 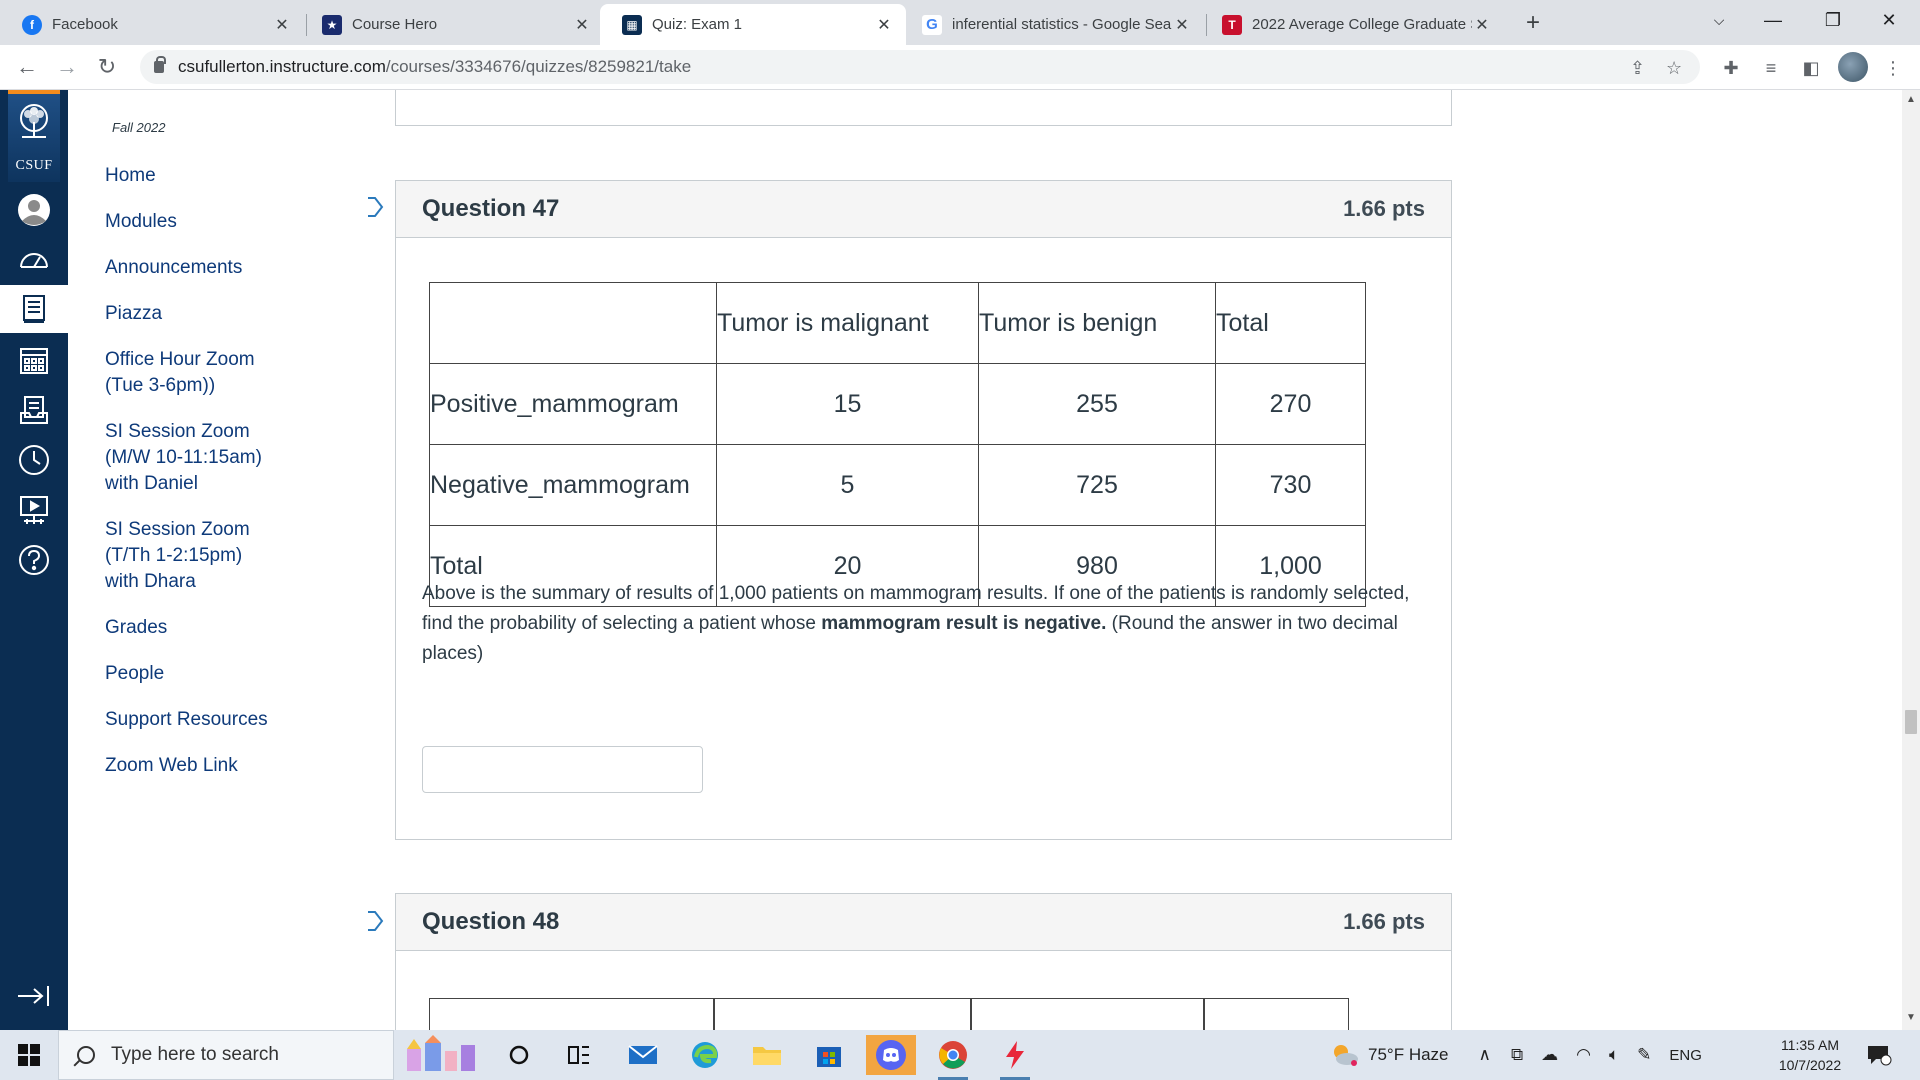 I want to click on course-nav-office-hour-zoom: Office Hour Zoom (Tue 3-6pm)), so click(x=195, y=373).